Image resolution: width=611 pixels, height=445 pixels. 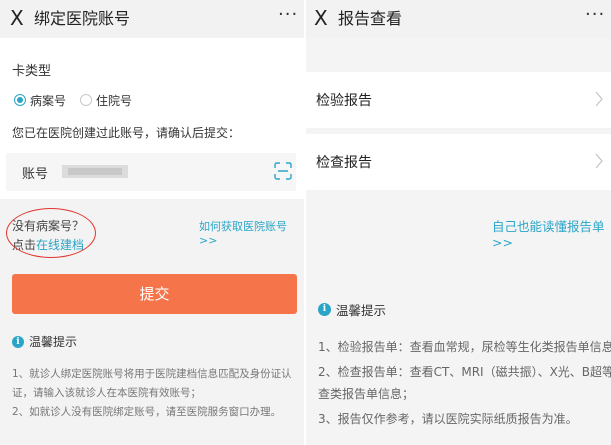 What do you see at coordinates (126, 133) in the screenshot?
I see `confirm-instruction: 您已在医院创建过此账号，请确认后提交：` at bounding box center [126, 133].